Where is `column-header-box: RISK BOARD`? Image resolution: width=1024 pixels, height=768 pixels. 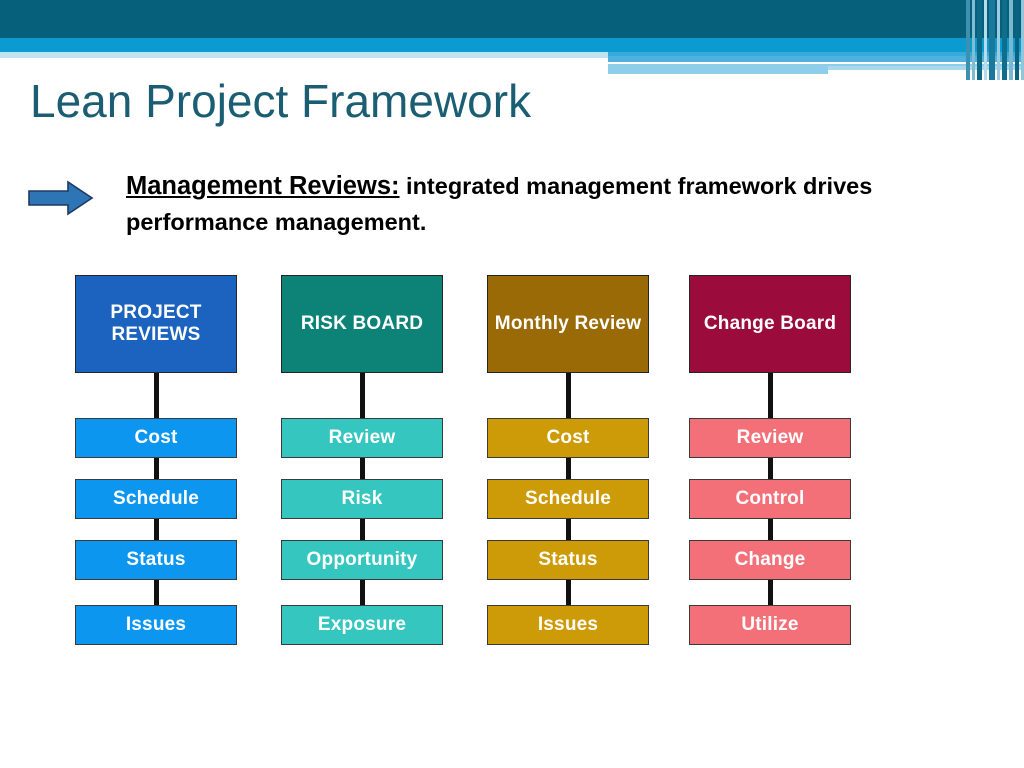 column-header-box: RISK BOARD is located at coordinates (362, 324).